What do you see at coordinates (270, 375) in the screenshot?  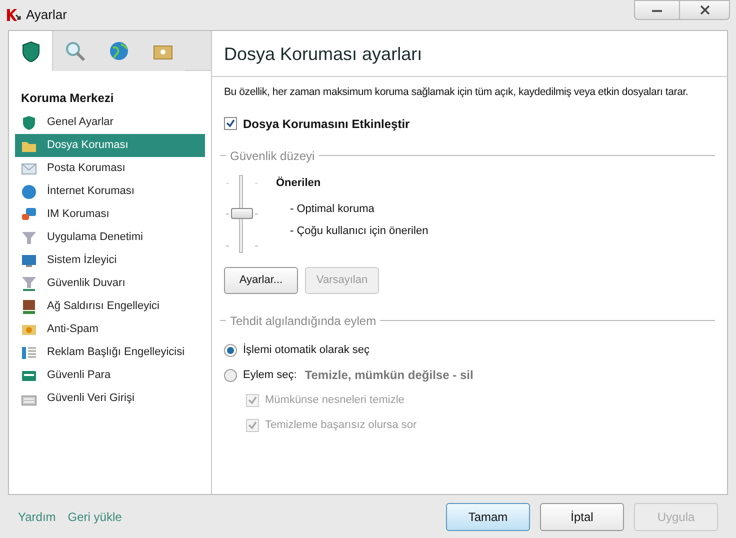 I see `radio-label: Eylem seç:` at bounding box center [270, 375].